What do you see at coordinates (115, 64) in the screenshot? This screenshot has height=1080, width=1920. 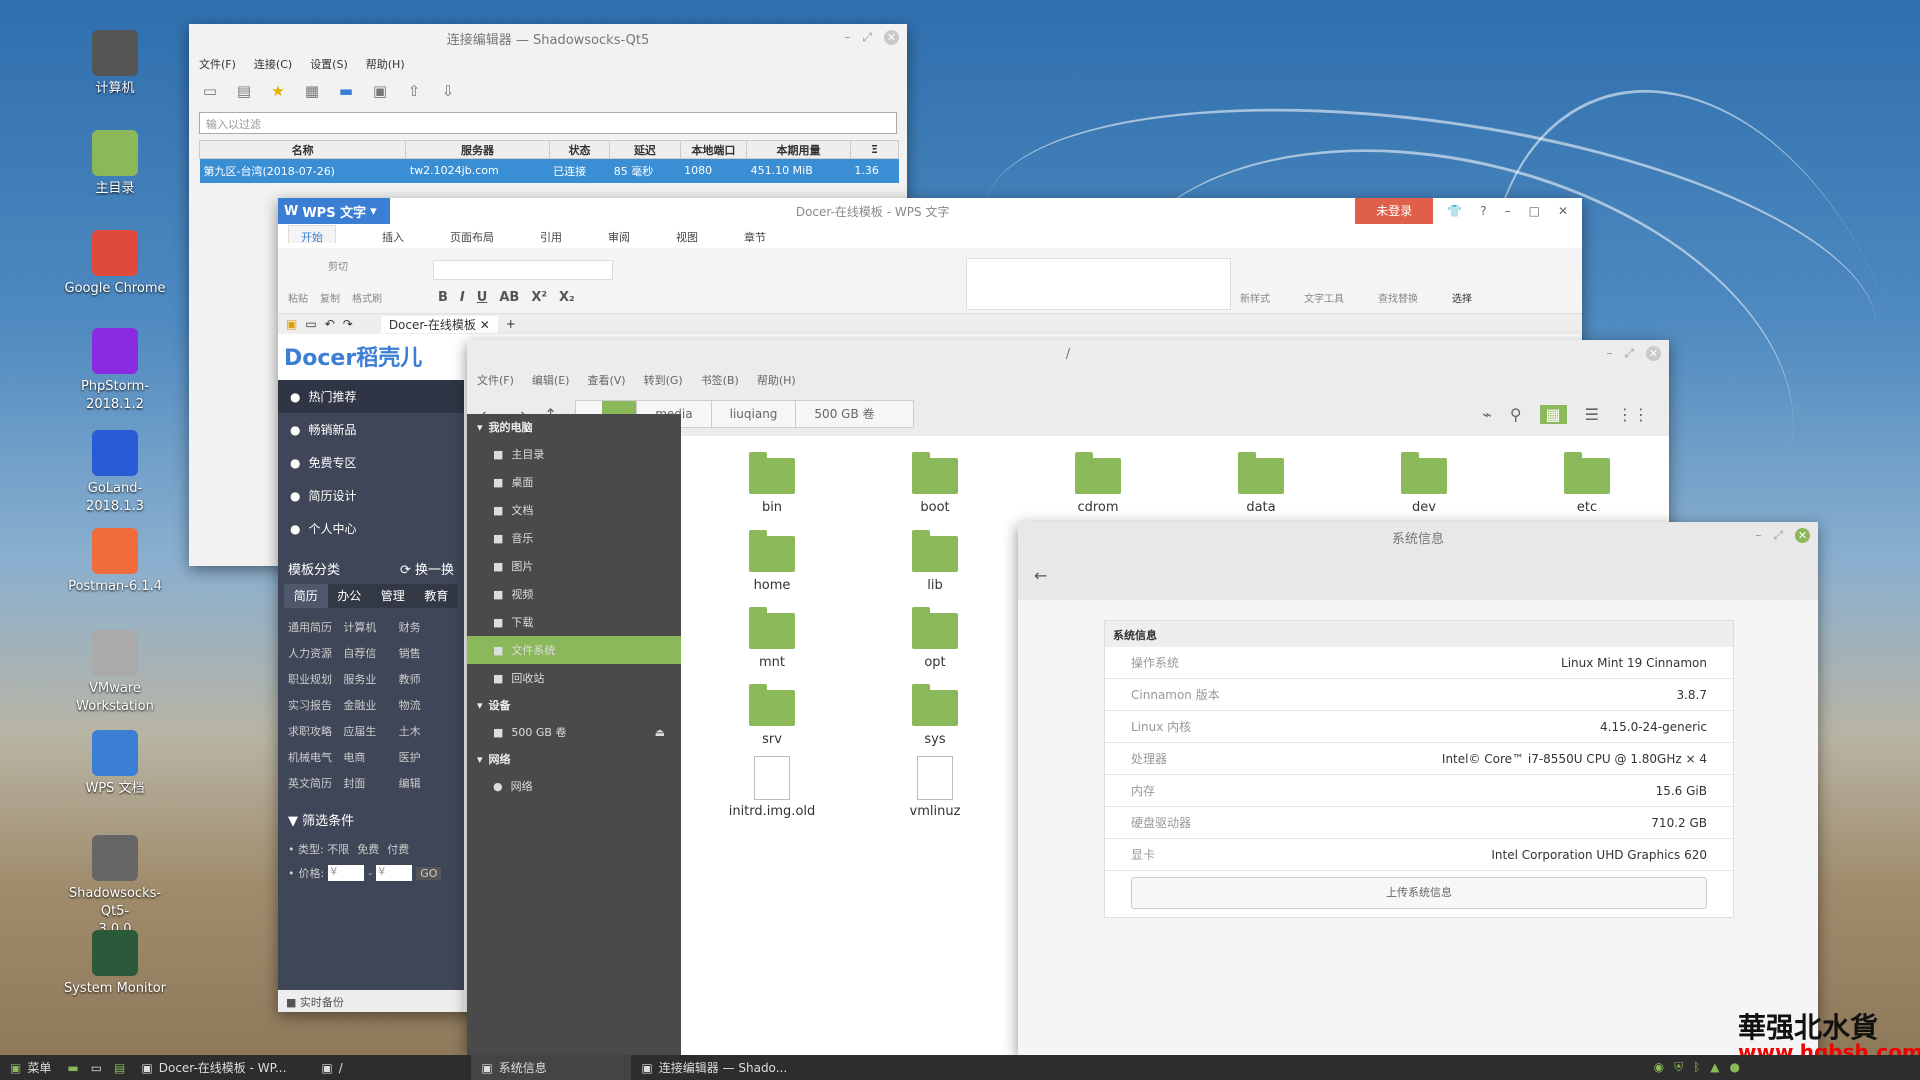 I see `desktop-icon: 计算机` at bounding box center [115, 64].